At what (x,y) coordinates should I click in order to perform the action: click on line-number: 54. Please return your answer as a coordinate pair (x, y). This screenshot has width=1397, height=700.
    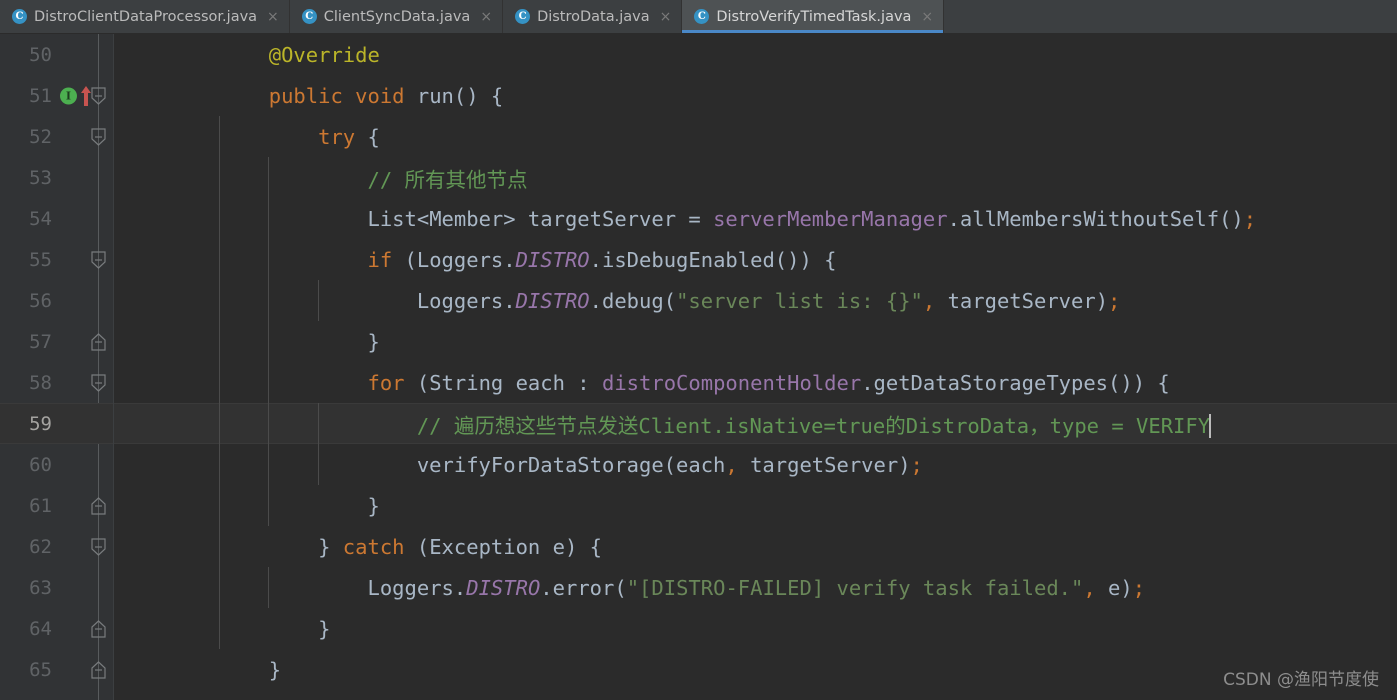
    Looking at the image, I should click on (40, 218).